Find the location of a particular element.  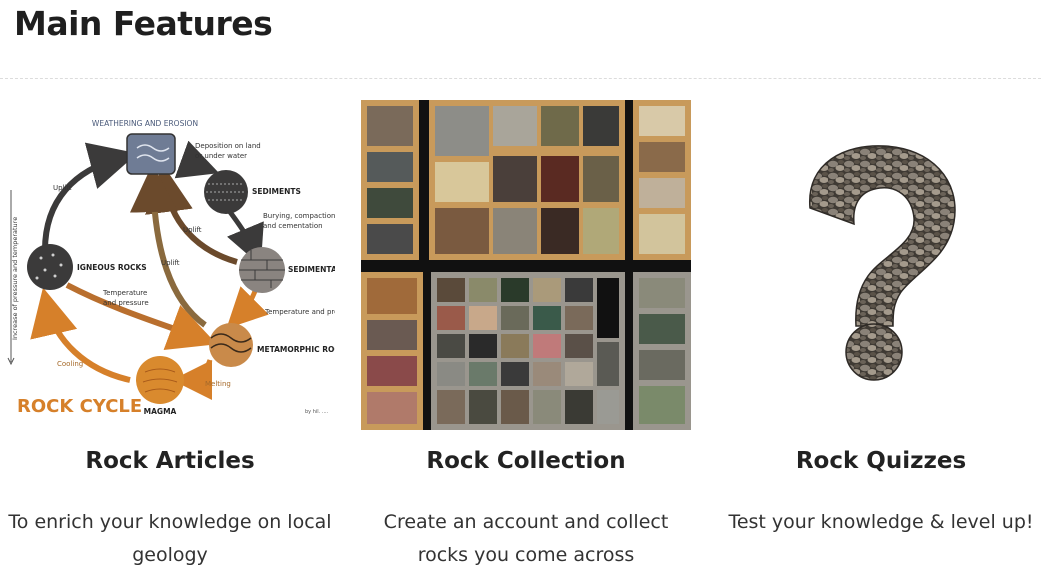

deposition-label-2: or under water is located at coordinates (221, 156).